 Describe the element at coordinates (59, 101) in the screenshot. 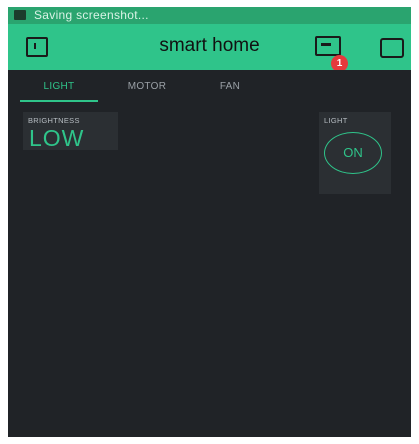

I see `active-tab-indicator` at that location.